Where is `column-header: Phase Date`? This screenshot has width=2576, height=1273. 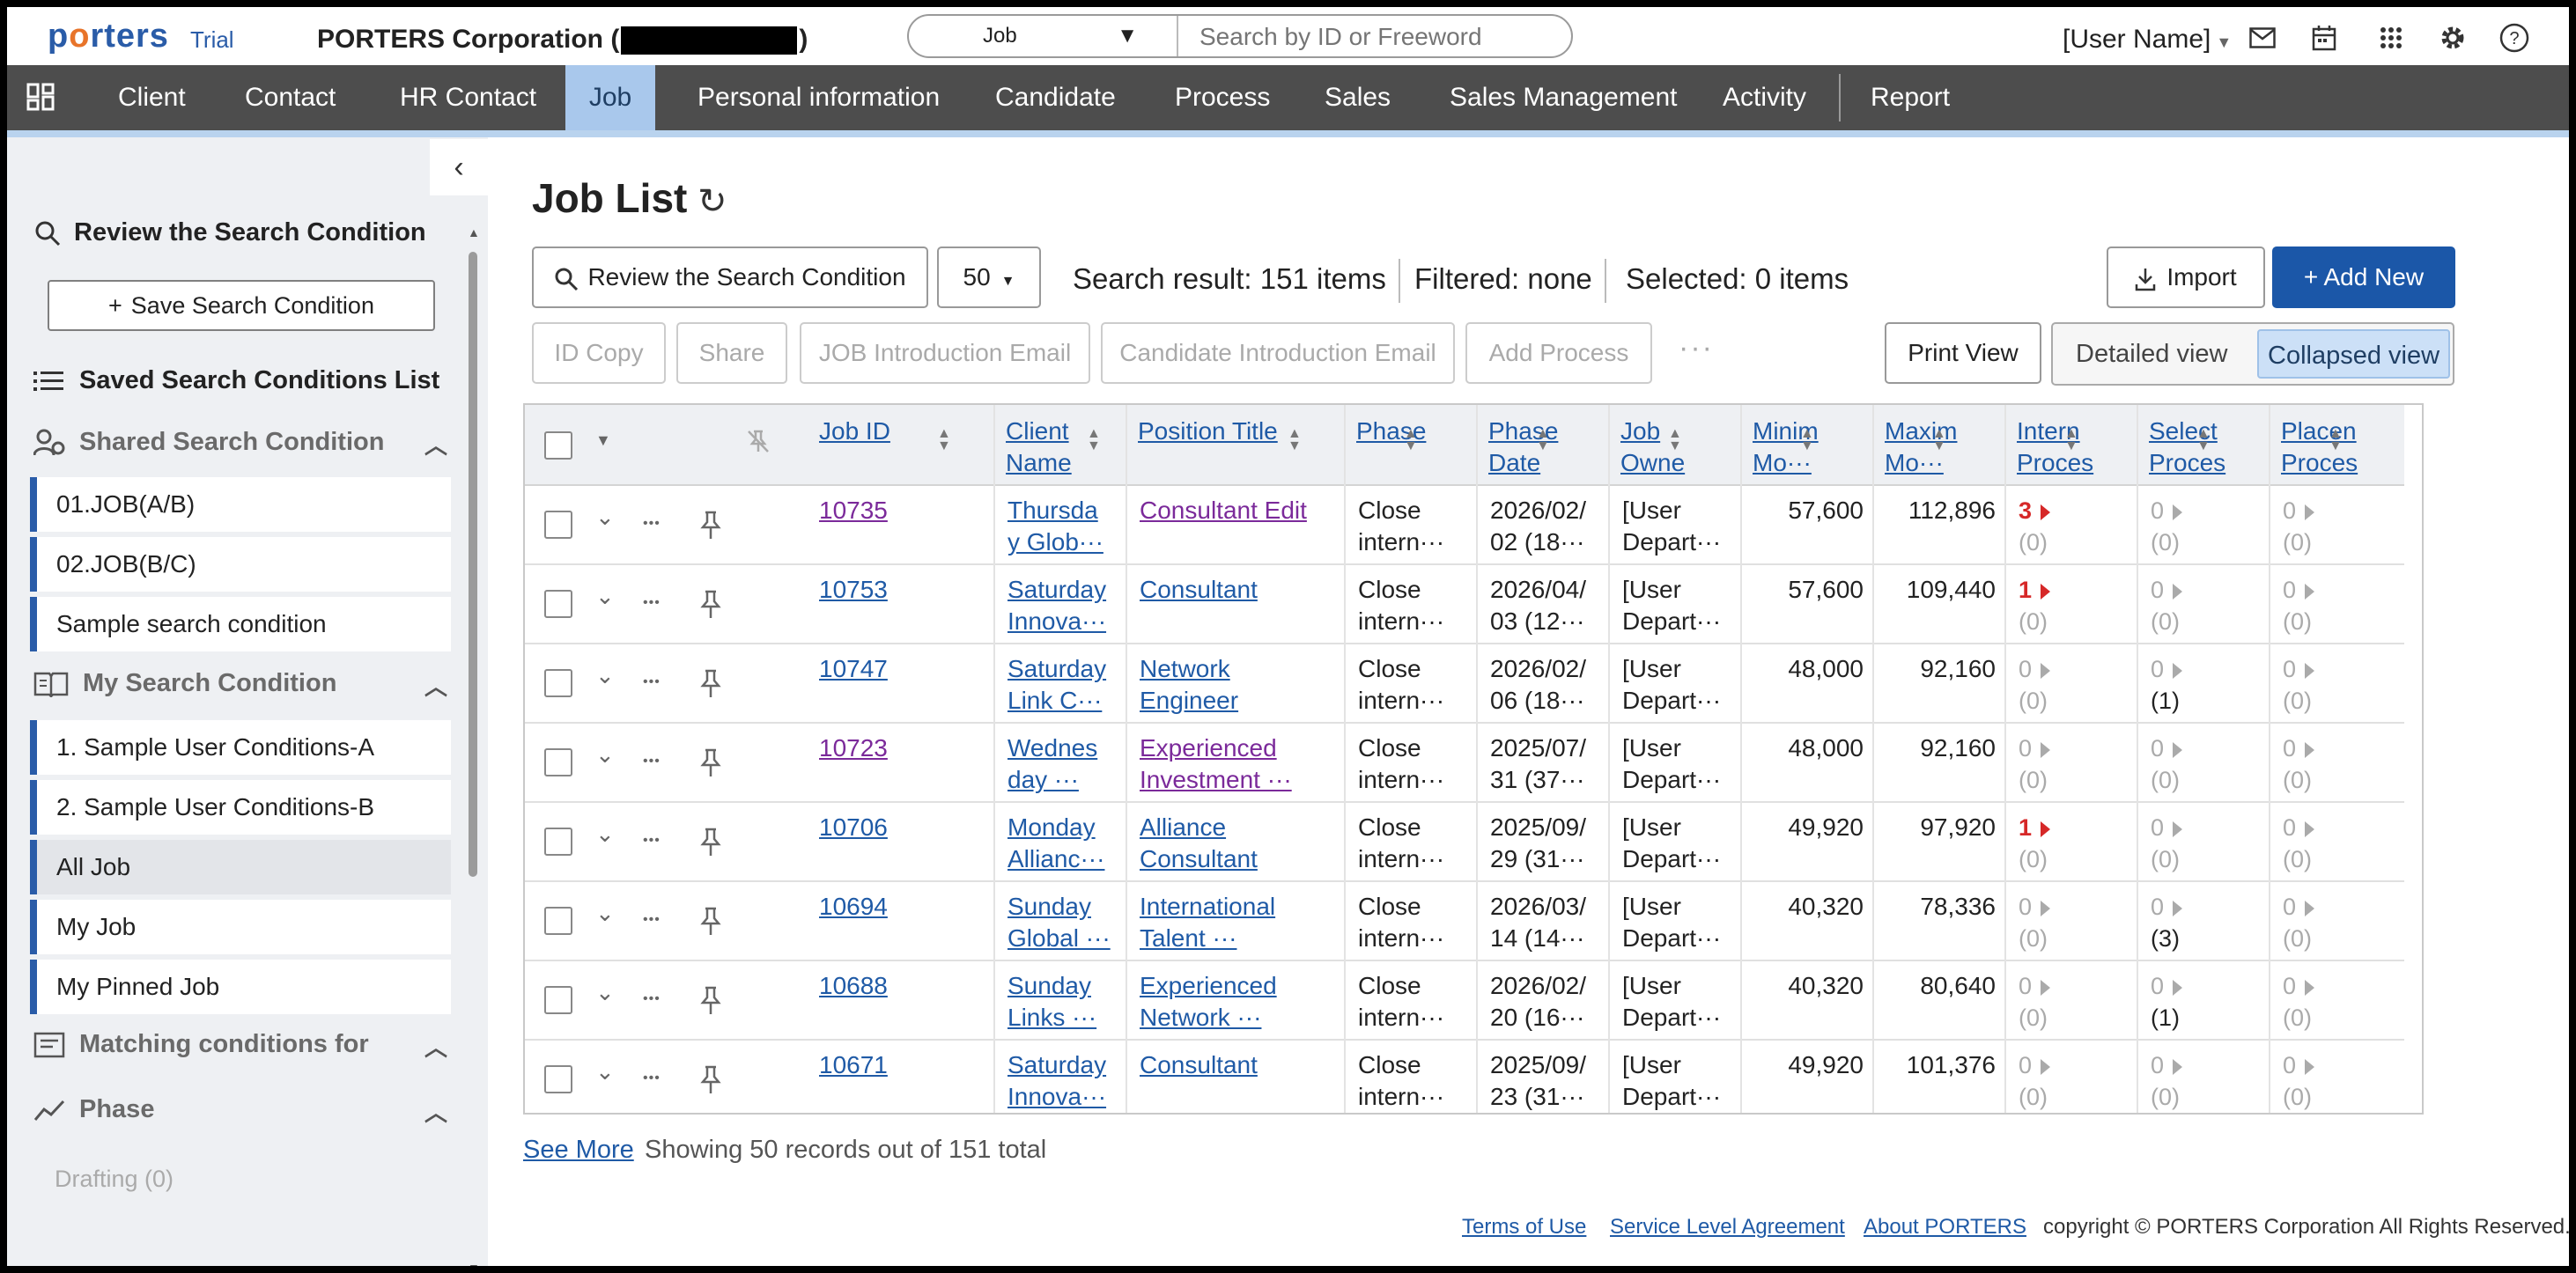 column-header: Phase Date is located at coordinates (1530, 447).